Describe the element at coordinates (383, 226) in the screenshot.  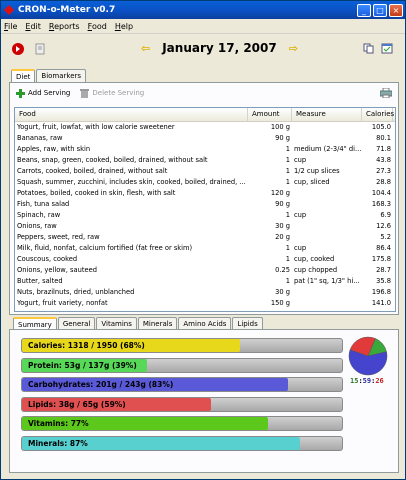
I see `calories-cell: 12.6` at that location.